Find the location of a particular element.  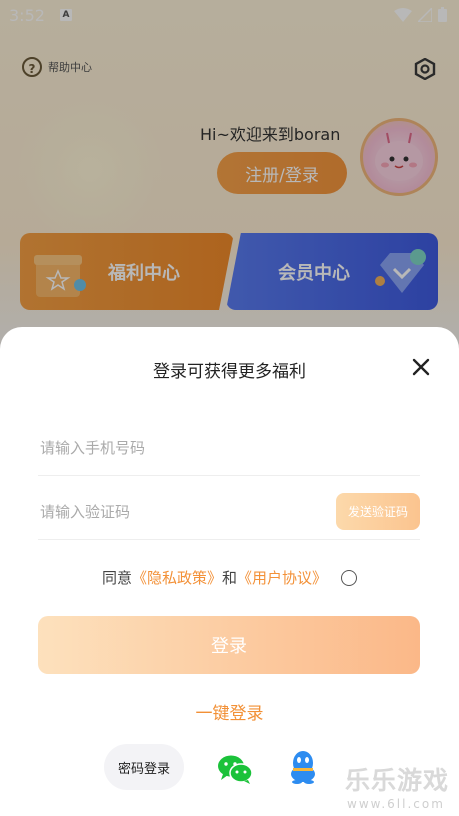

code-field: 发送验证码 is located at coordinates (229, 511).